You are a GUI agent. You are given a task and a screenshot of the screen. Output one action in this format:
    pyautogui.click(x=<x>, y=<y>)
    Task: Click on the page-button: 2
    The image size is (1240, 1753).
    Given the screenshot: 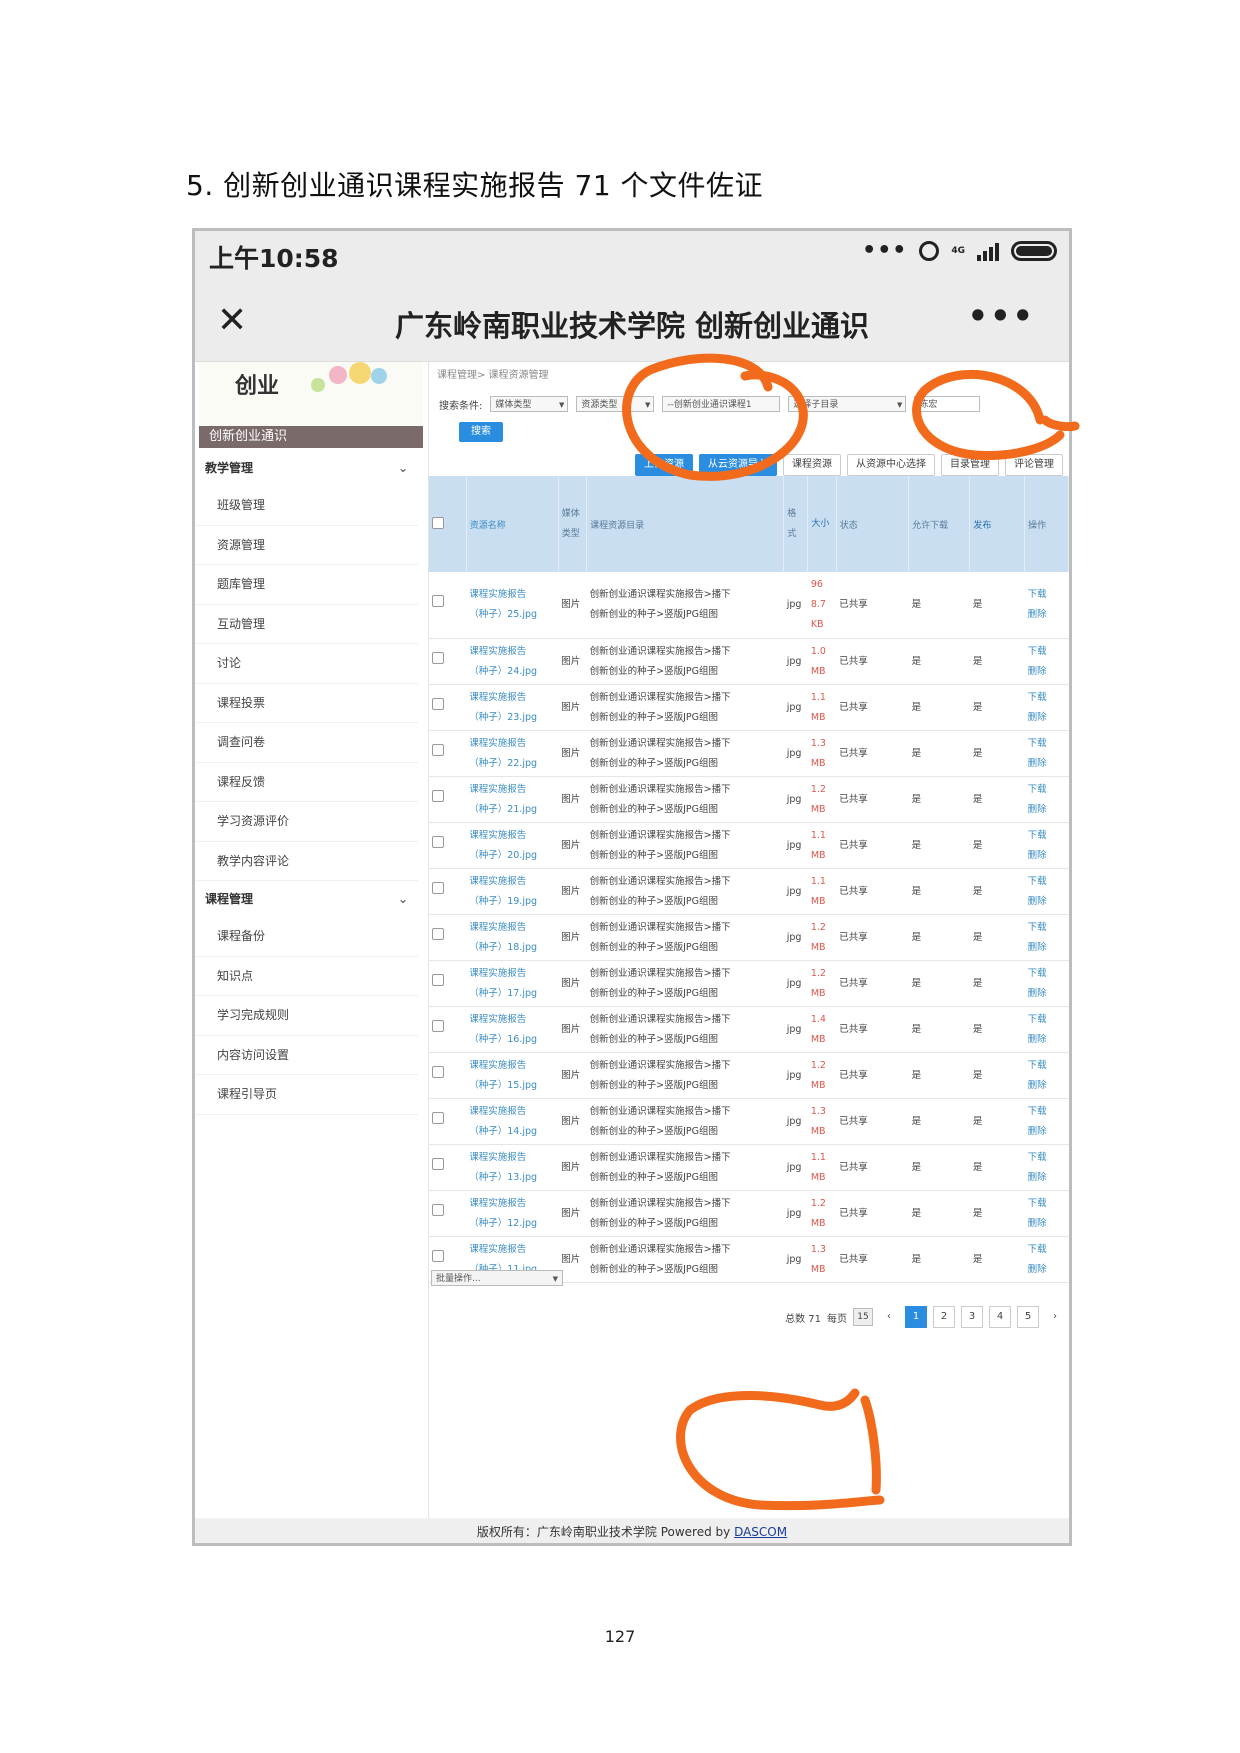 What is the action you would take?
    pyautogui.click(x=944, y=1317)
    